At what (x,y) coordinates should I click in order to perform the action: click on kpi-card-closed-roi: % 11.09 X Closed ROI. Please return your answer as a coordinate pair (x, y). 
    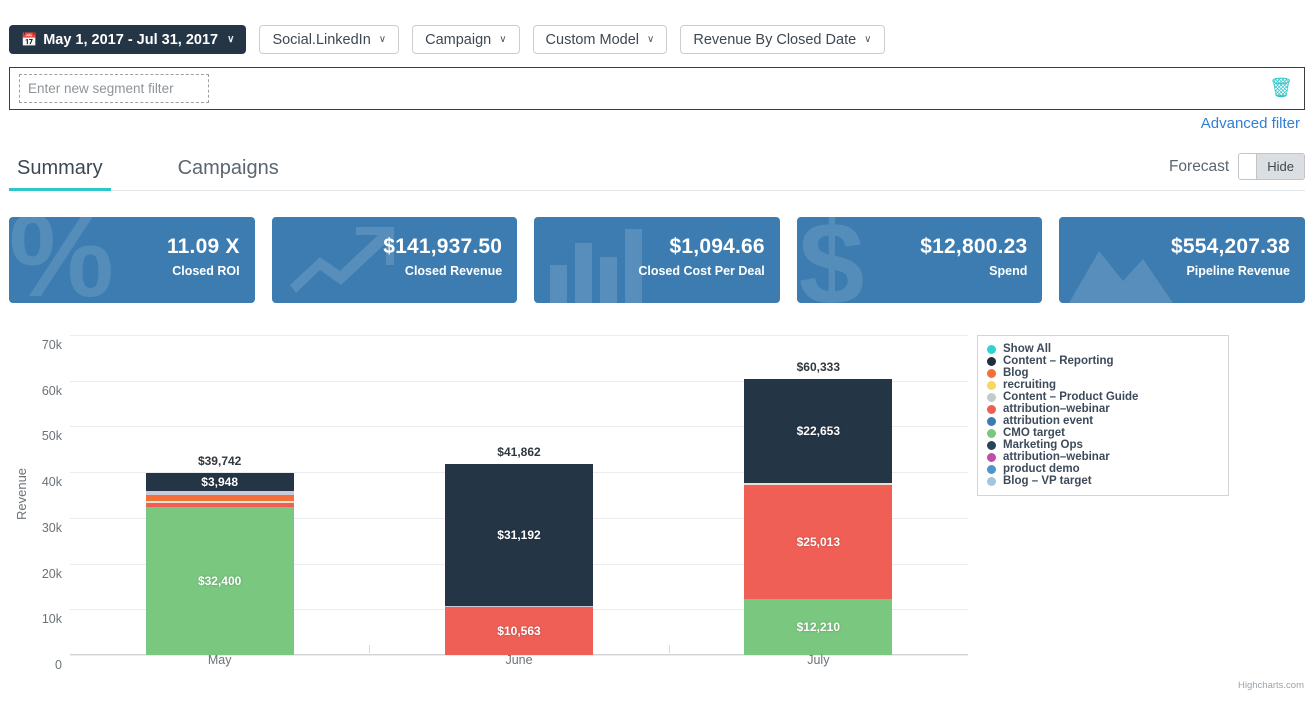
    Looking at the image, I should click on (132, 260).